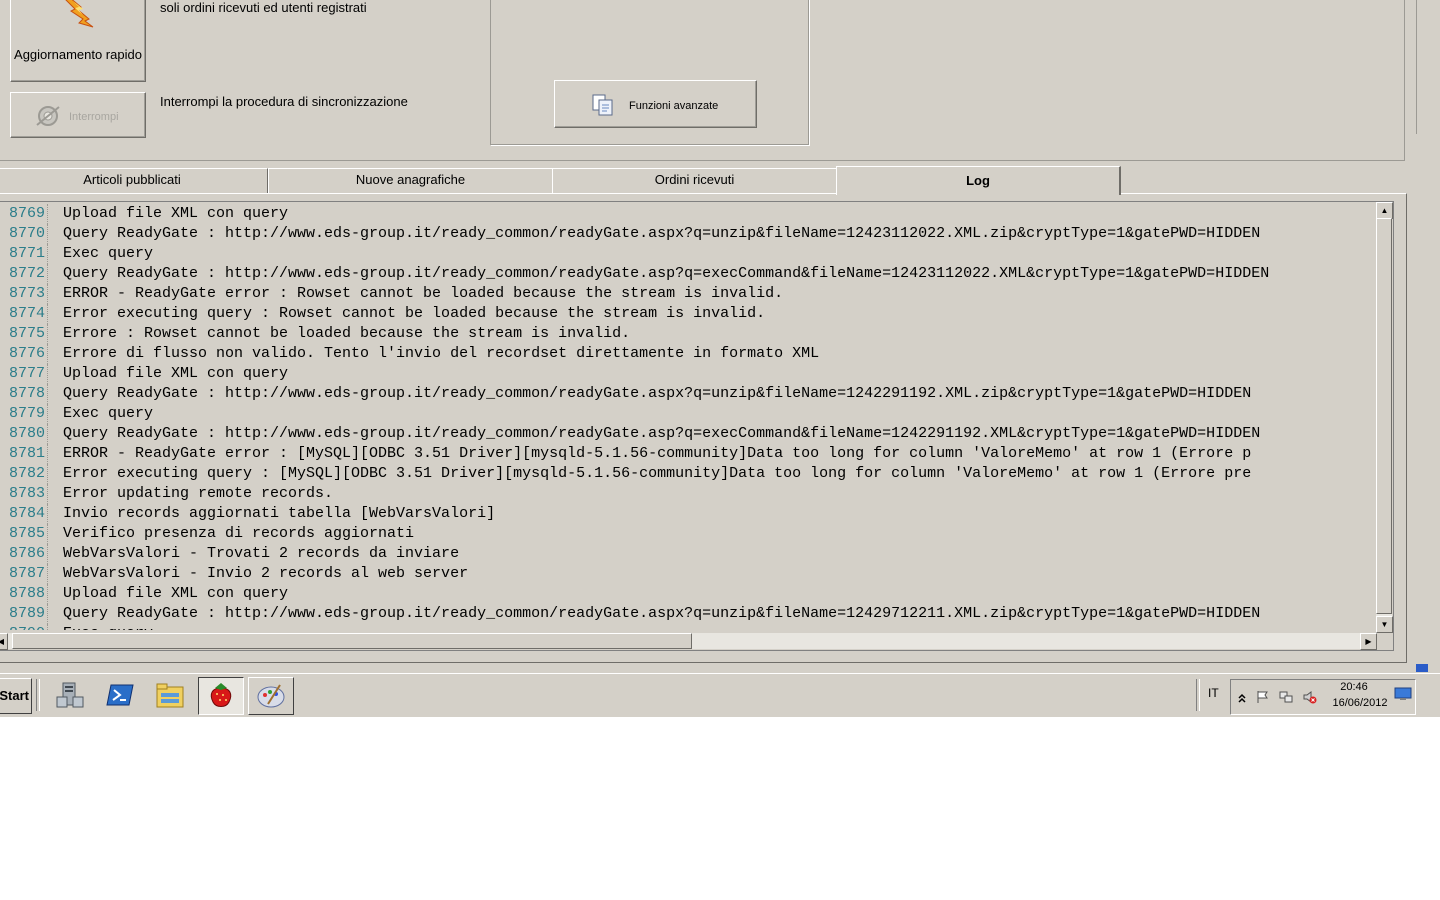  I want to click on log-line: 8790 Exec query, so click(688, 627).